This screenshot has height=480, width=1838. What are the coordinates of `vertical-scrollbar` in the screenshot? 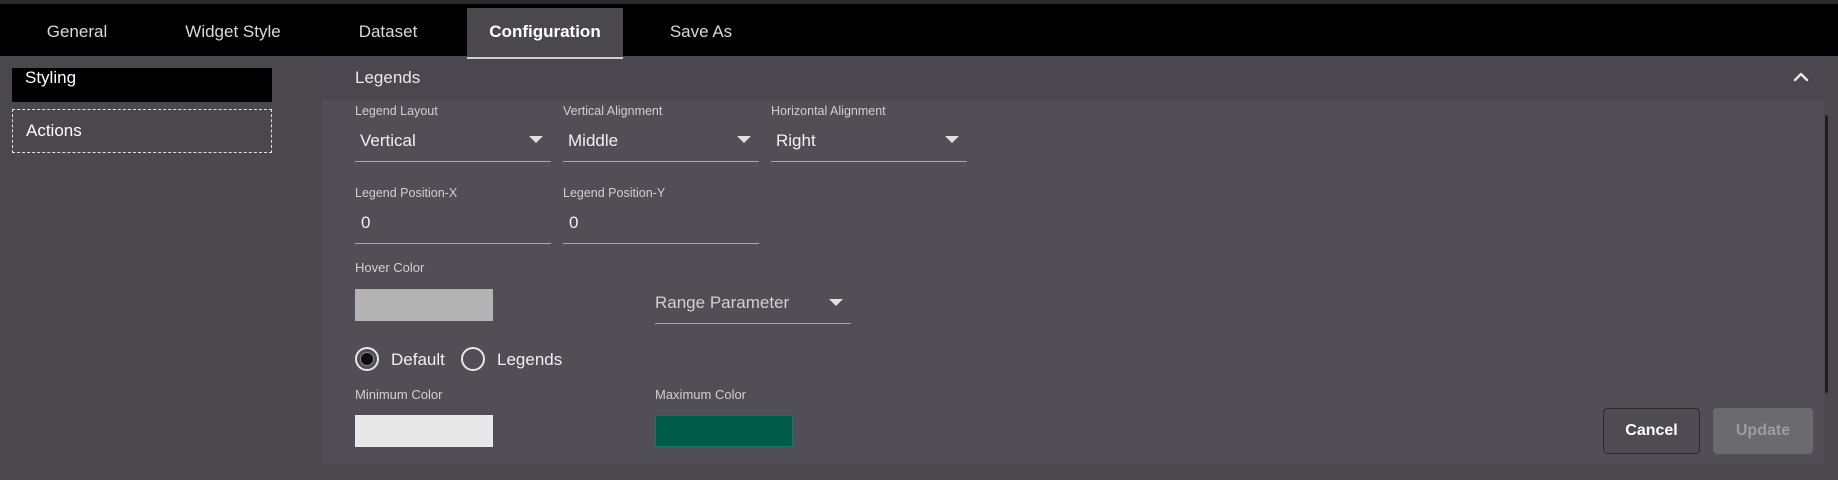 It's located at (1826, 254).